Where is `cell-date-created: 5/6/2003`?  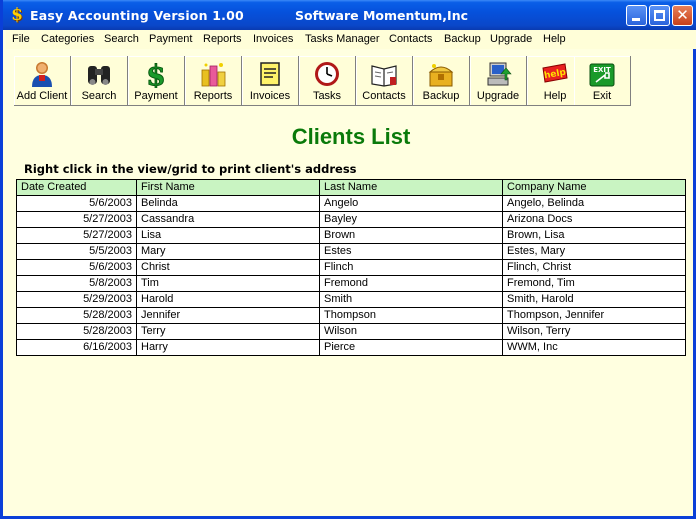 cell-date-created: 5/6/2003 is located at coordinates (77, 267).